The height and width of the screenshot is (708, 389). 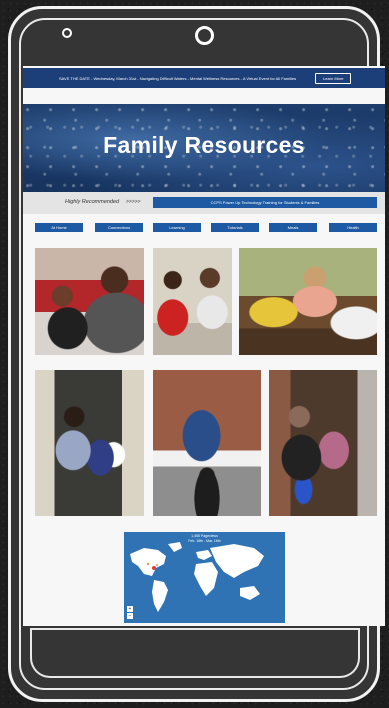 I want to click on map-zoom-in-button: +, so click(x=130, y=609).